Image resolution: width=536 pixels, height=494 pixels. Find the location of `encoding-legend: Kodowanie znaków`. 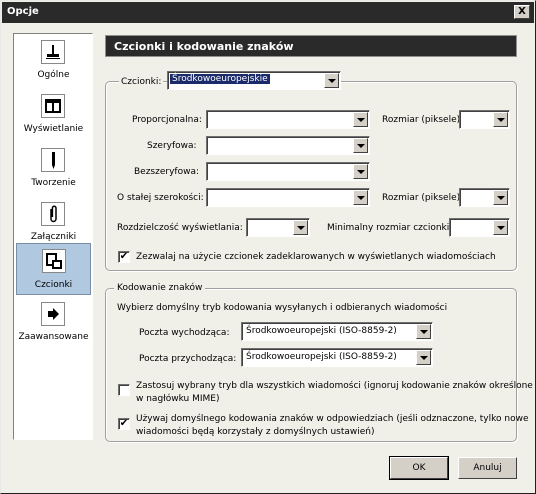

encoding-legend: Kodowanie znaków is located at coordinates (160, 288).